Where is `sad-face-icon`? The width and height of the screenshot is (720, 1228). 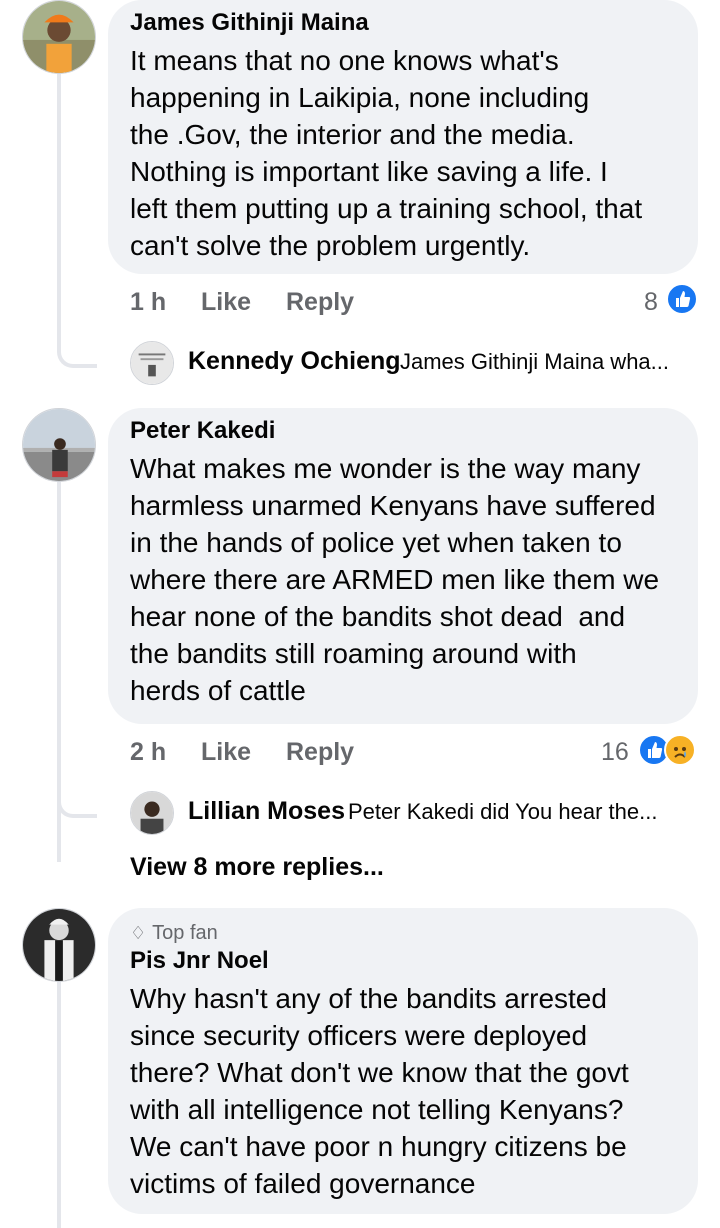
sad-face-icon is located at coordinates (680, 750).